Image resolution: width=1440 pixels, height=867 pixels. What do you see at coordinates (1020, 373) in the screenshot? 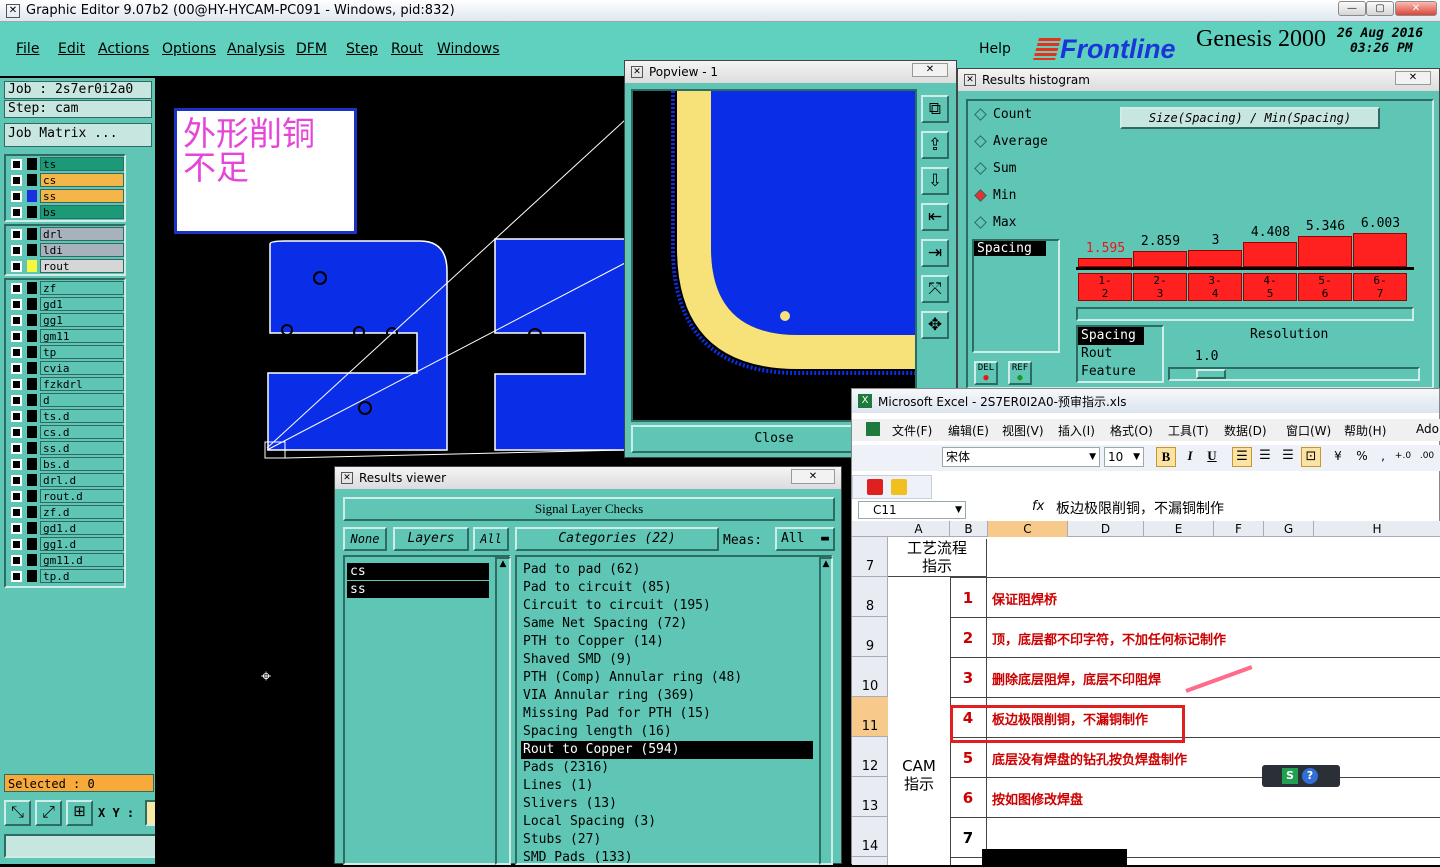
I see `ref-button: REF ●` at bounding box center [1020, 373].